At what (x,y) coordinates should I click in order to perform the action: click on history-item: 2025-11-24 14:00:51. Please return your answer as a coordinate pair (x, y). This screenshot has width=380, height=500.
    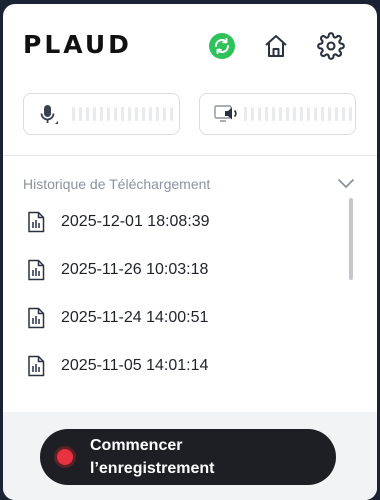
    Looking at the image, I should click on (116, 318).